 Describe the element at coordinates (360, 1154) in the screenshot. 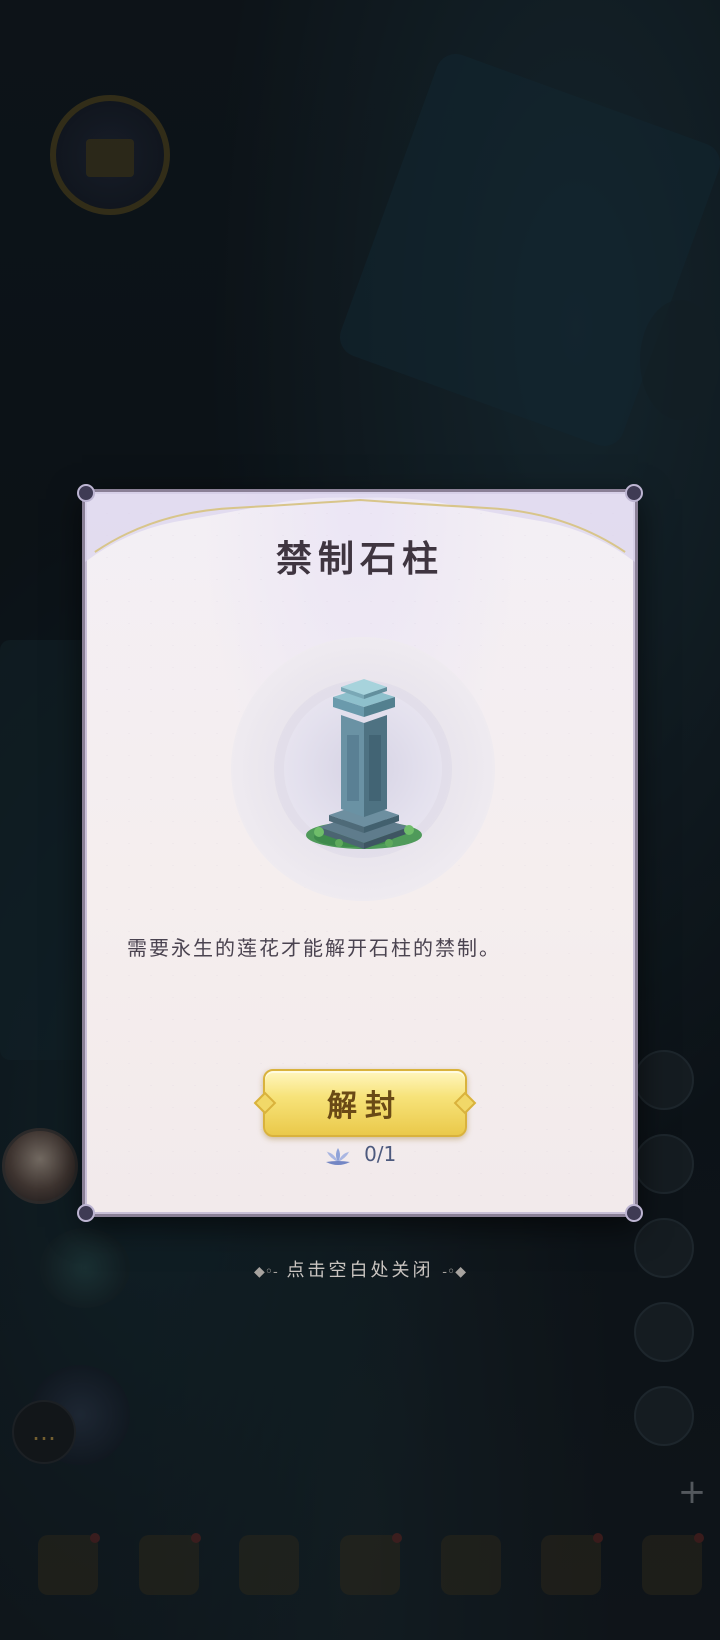

I see `unseal-cost: 0/1` at that location.